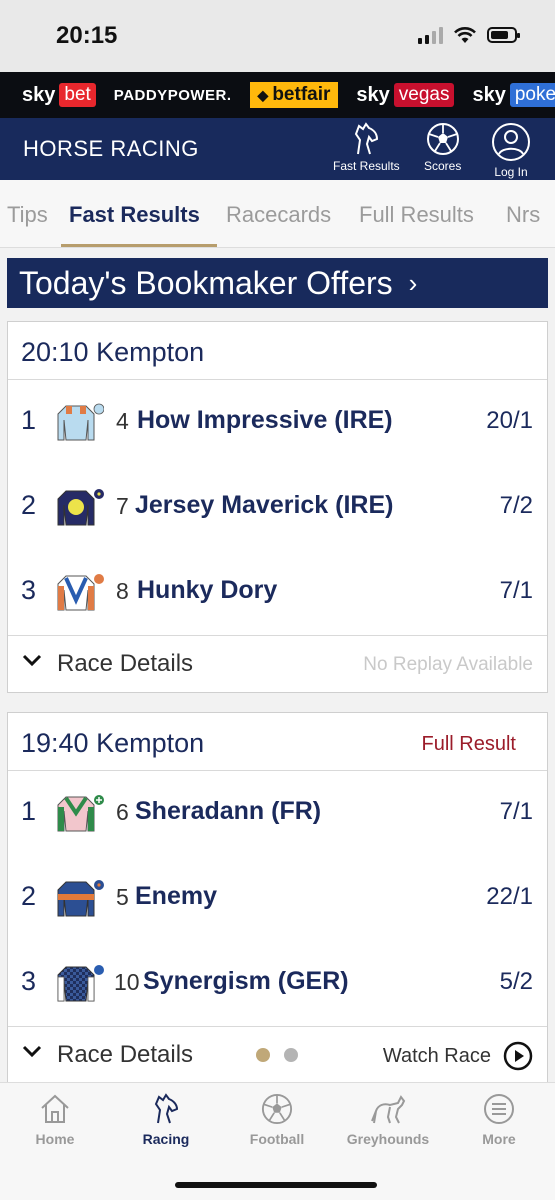 The image size is (555, 1200). Describe the element at coordinates (518, 1056) in the screenshot. I see `play-icon` at that location.